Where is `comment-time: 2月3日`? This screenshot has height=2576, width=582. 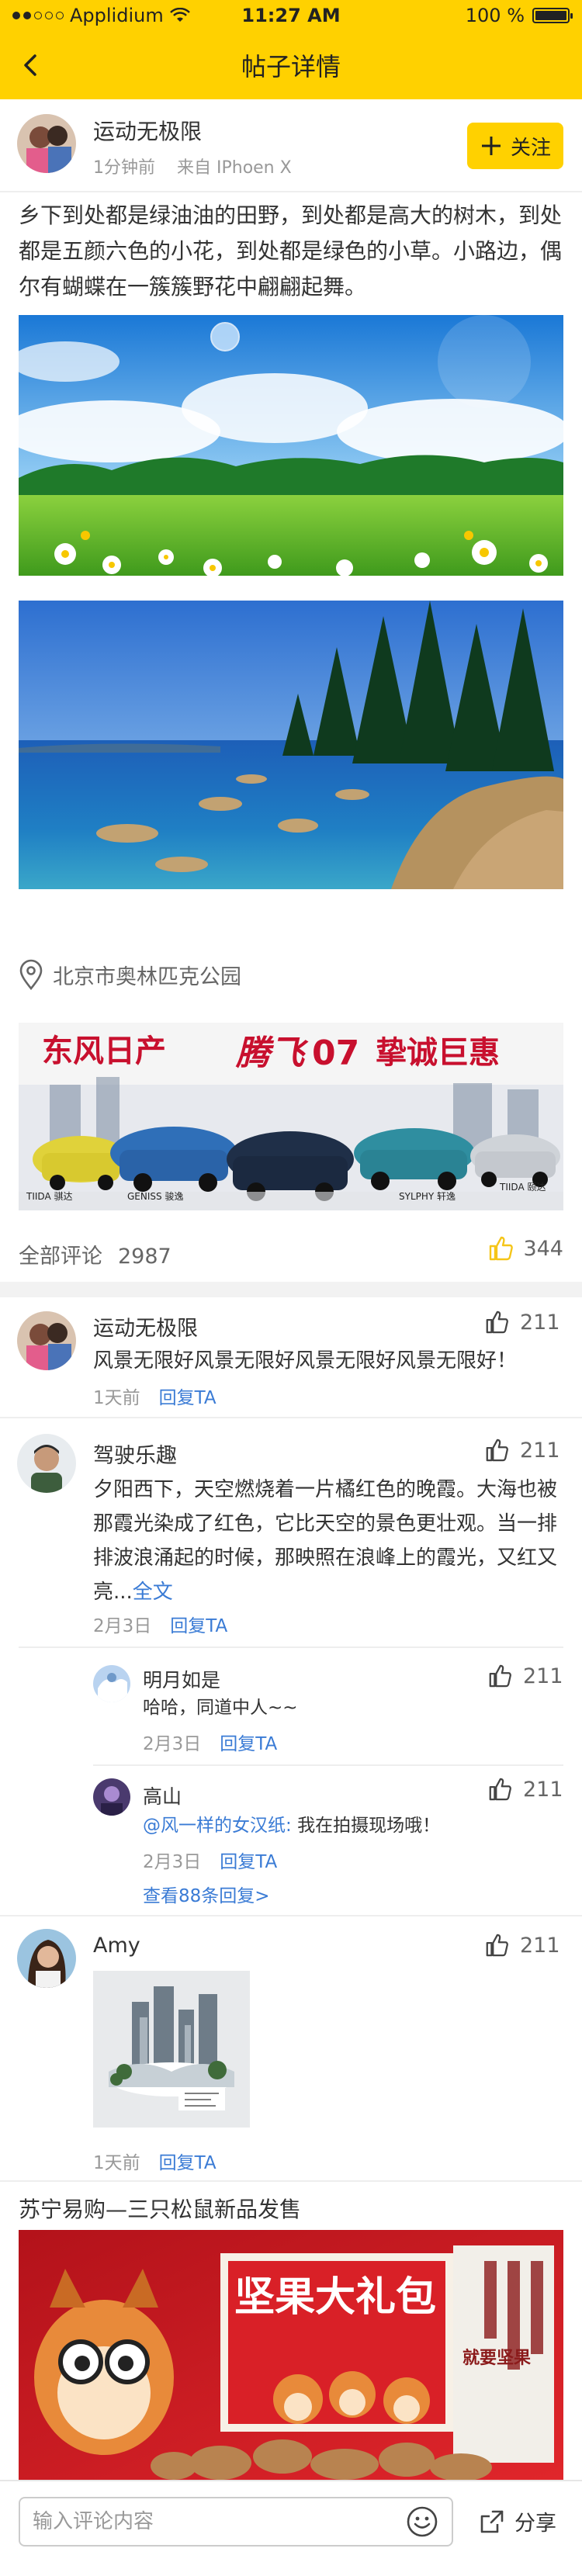
comment-time: 2月3日 is located at coordinates (123, 1626).